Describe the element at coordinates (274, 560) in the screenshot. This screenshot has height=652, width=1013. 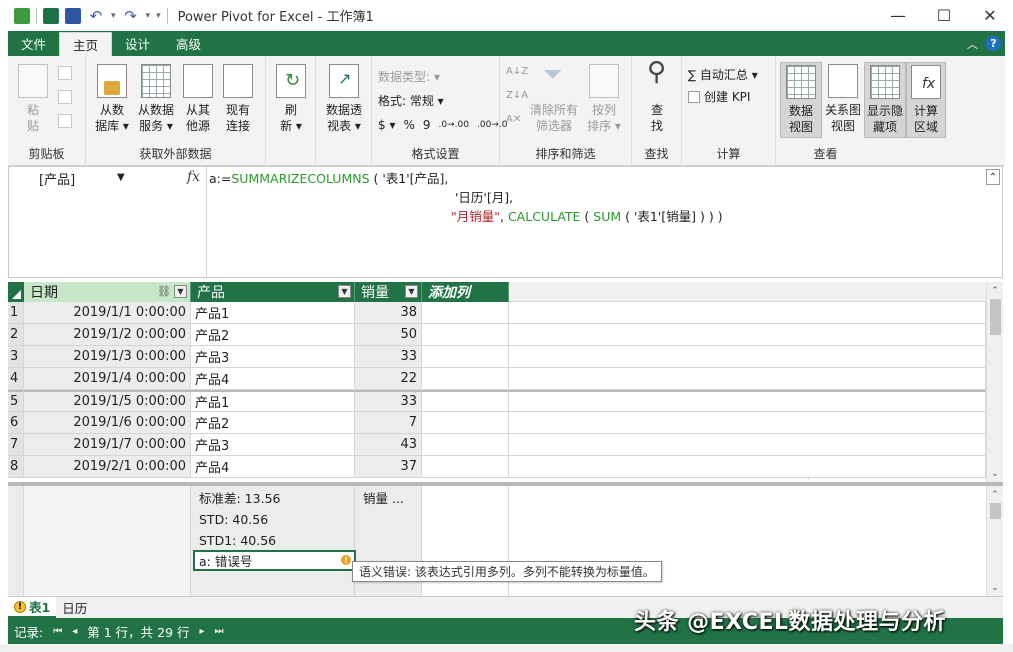
I see `measure-a-error: a: 错误号 !` at that location.